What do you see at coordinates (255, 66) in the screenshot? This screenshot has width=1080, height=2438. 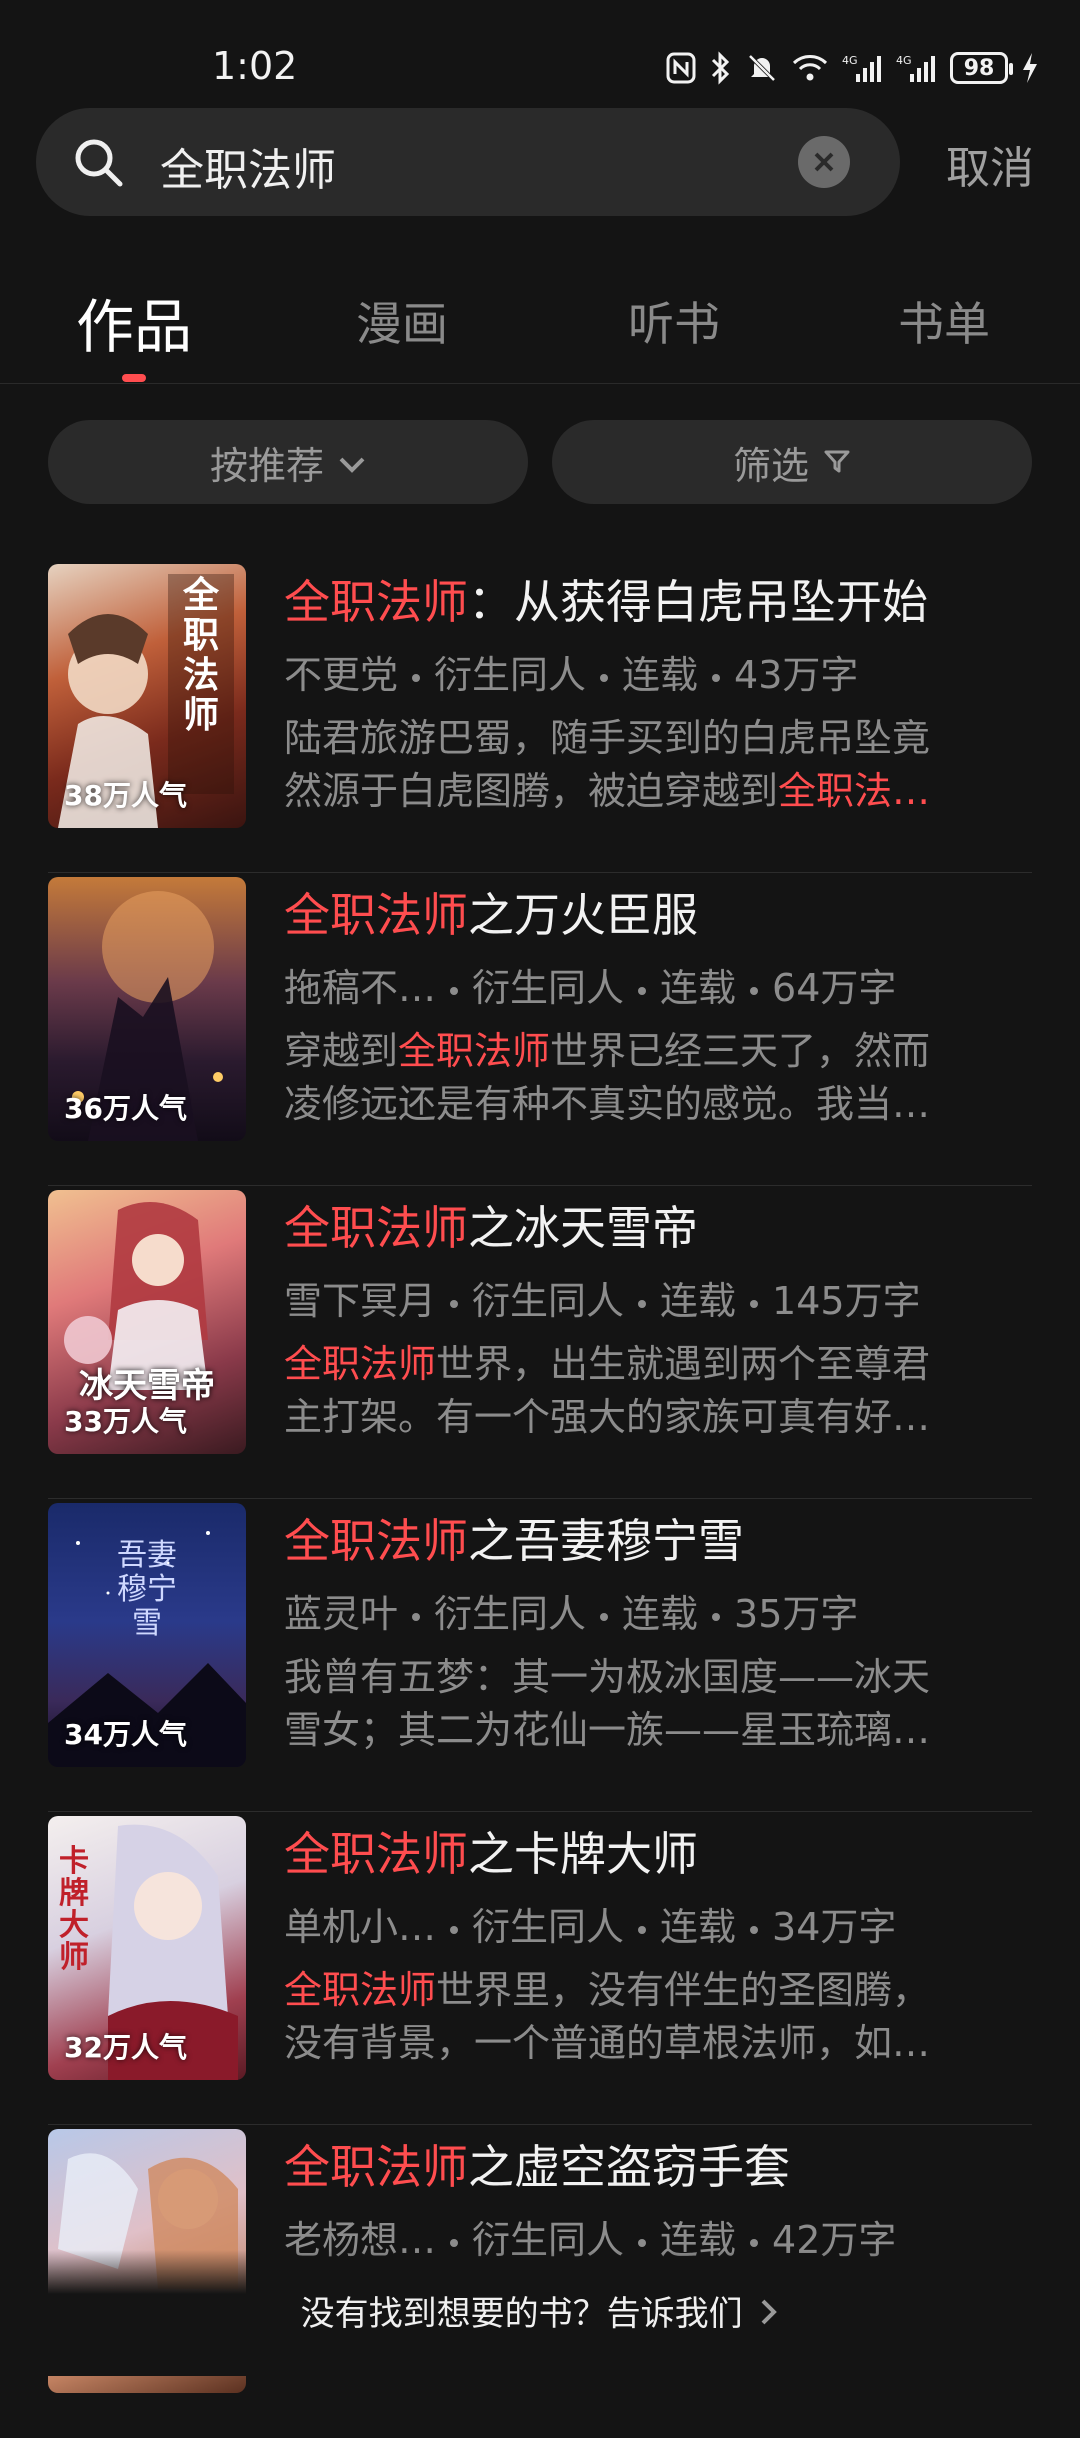 I see `status-time: 1:02` at bounding box center [255, 66].